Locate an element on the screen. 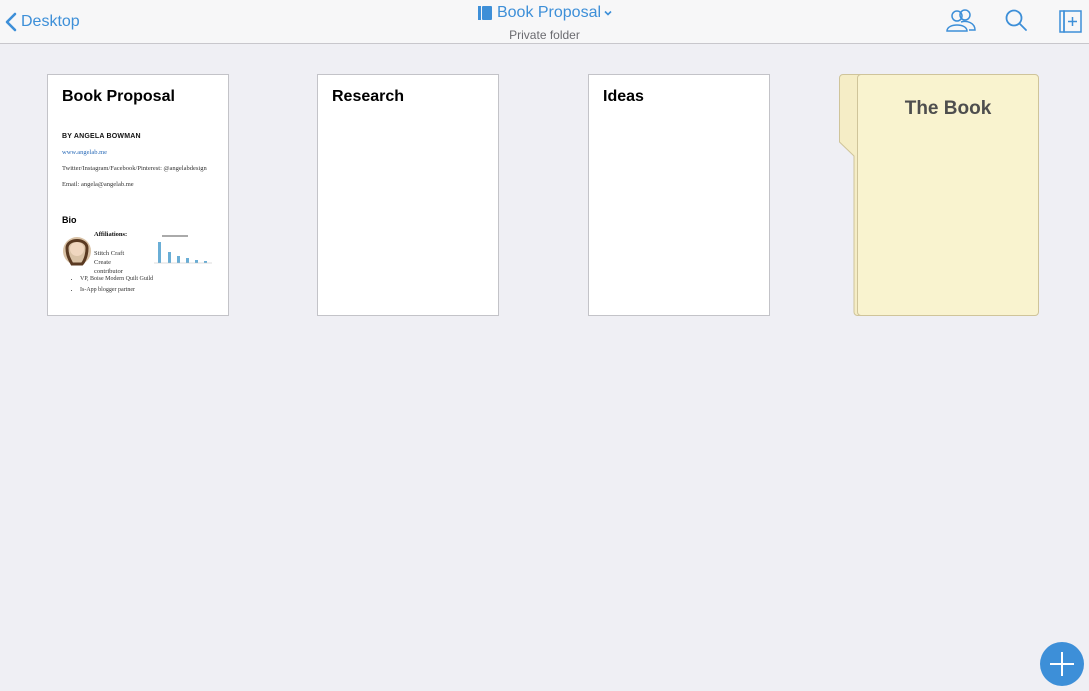  search-icon is located at coordinates (1016, 21).